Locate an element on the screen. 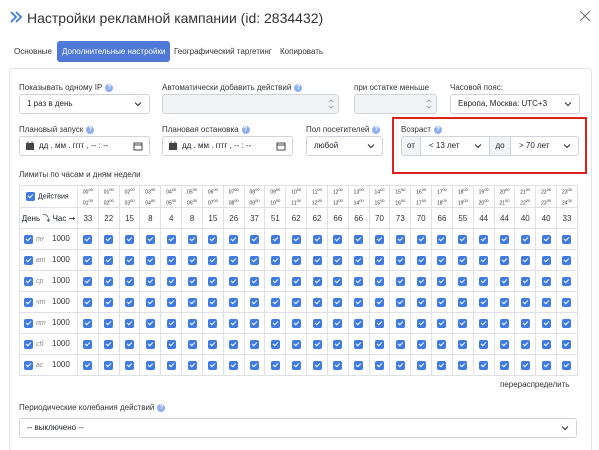  age-from-select: < 13 лет is located at coordinates (455, 146).